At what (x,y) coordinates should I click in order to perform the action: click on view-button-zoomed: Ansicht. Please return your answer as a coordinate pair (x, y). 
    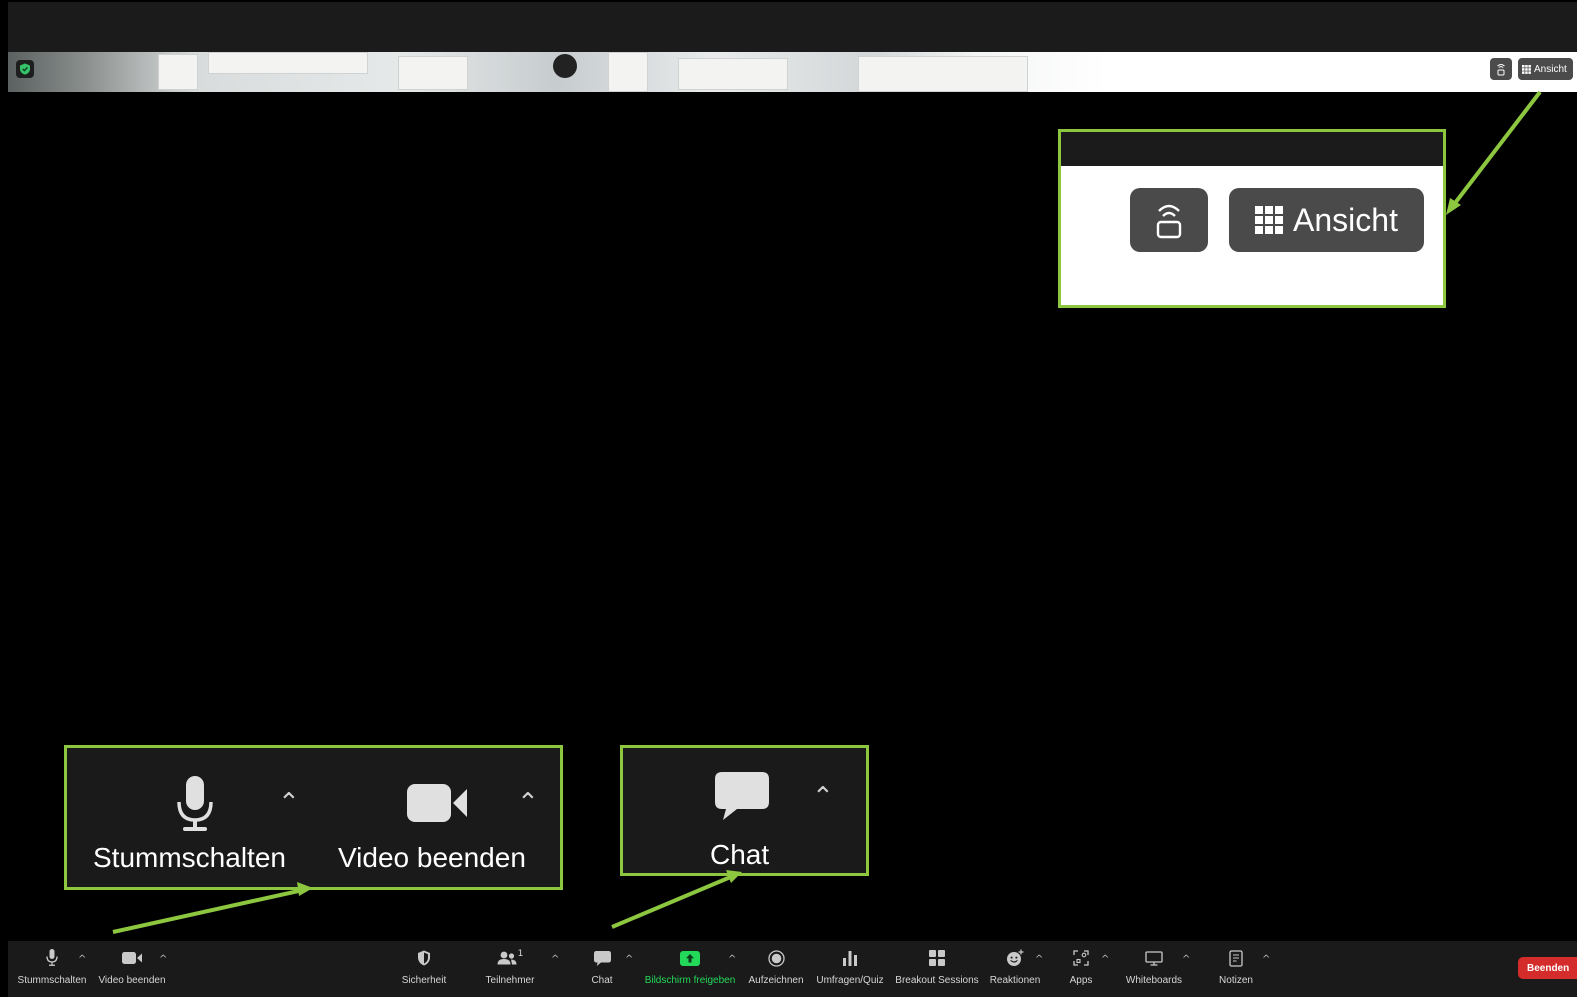
    Looking at the image, I should click on (1326, 220).